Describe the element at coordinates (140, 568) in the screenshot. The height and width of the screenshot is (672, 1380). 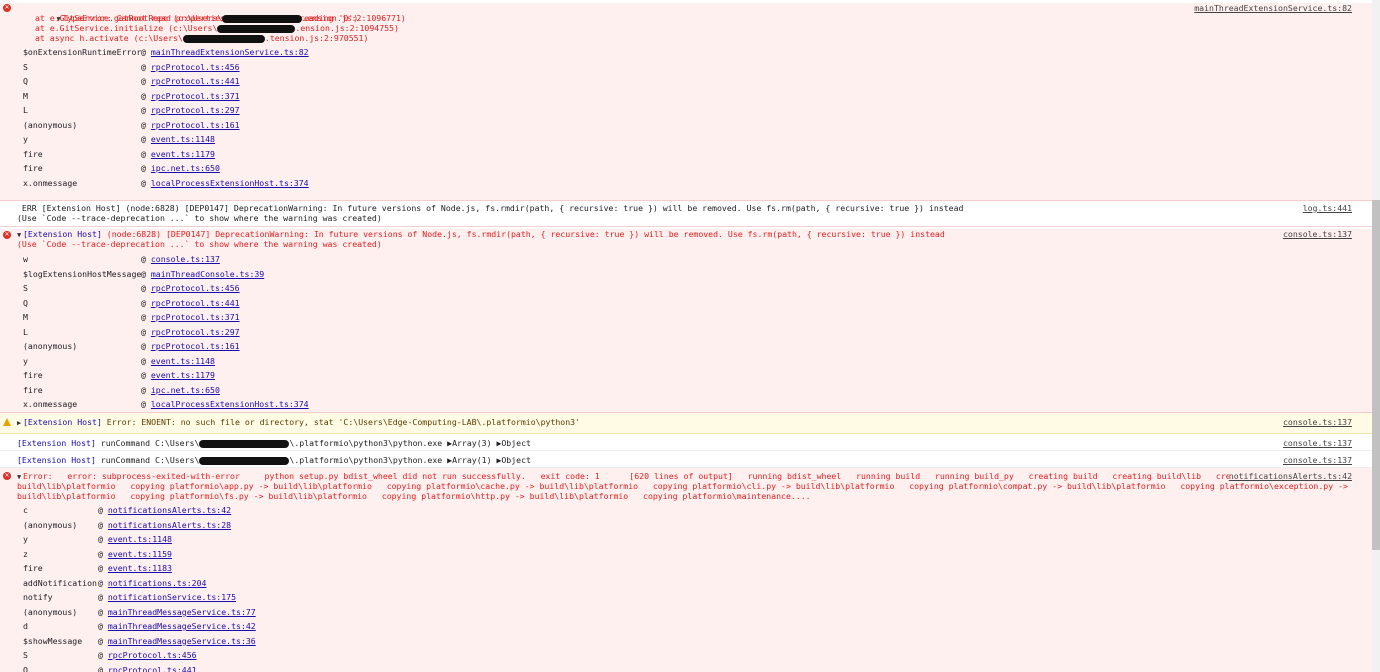
I see `stack-frame-link: event.ts:1183` at that location.